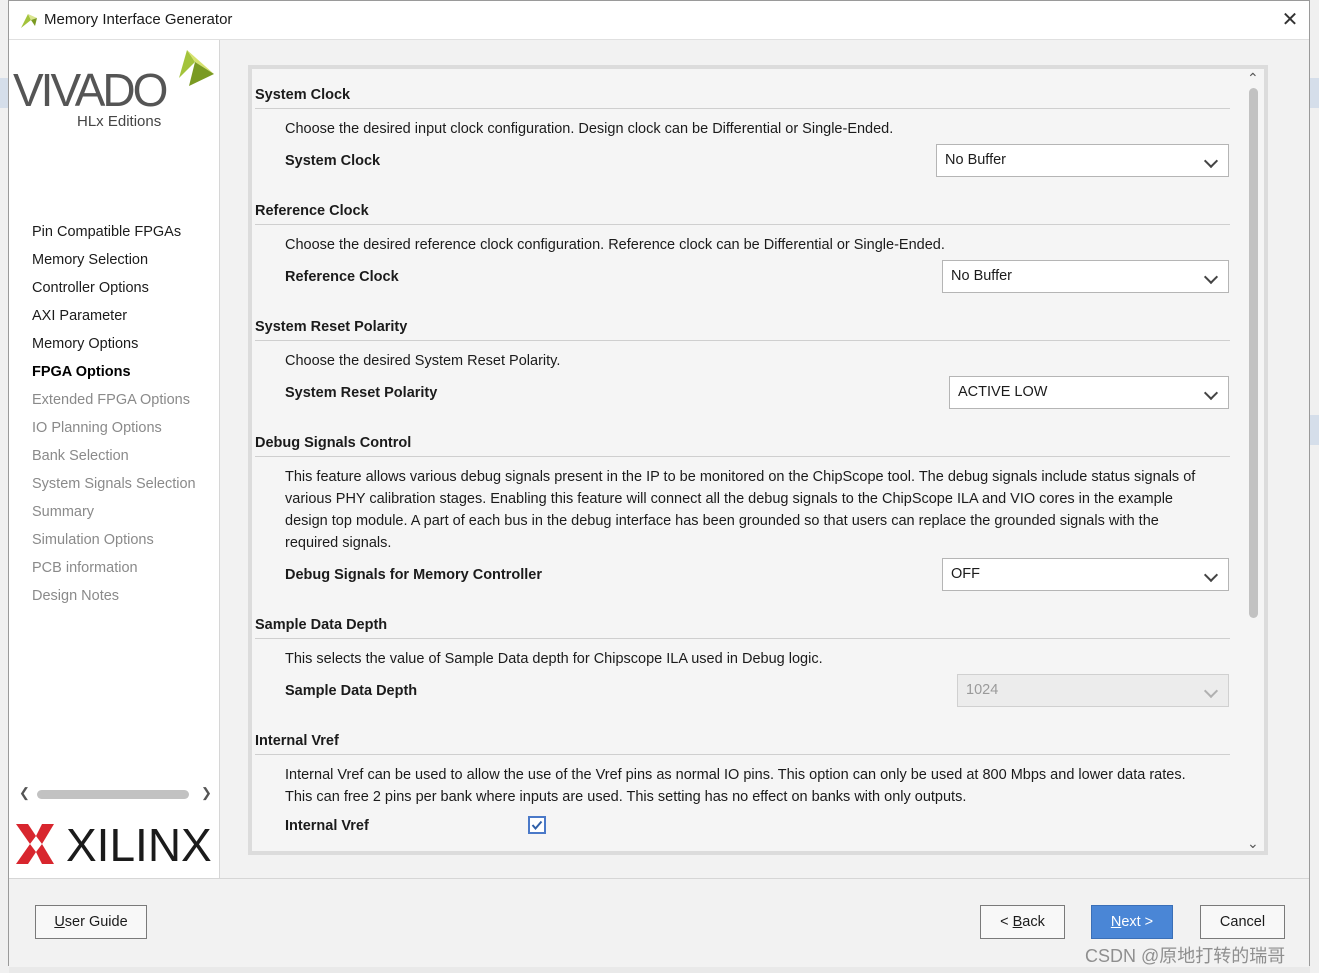 Image resolution: width=1319 pixels, height=973 pixels. I want to click on section-title-sample-depth: Sample Data Depth, so click(321, 625).